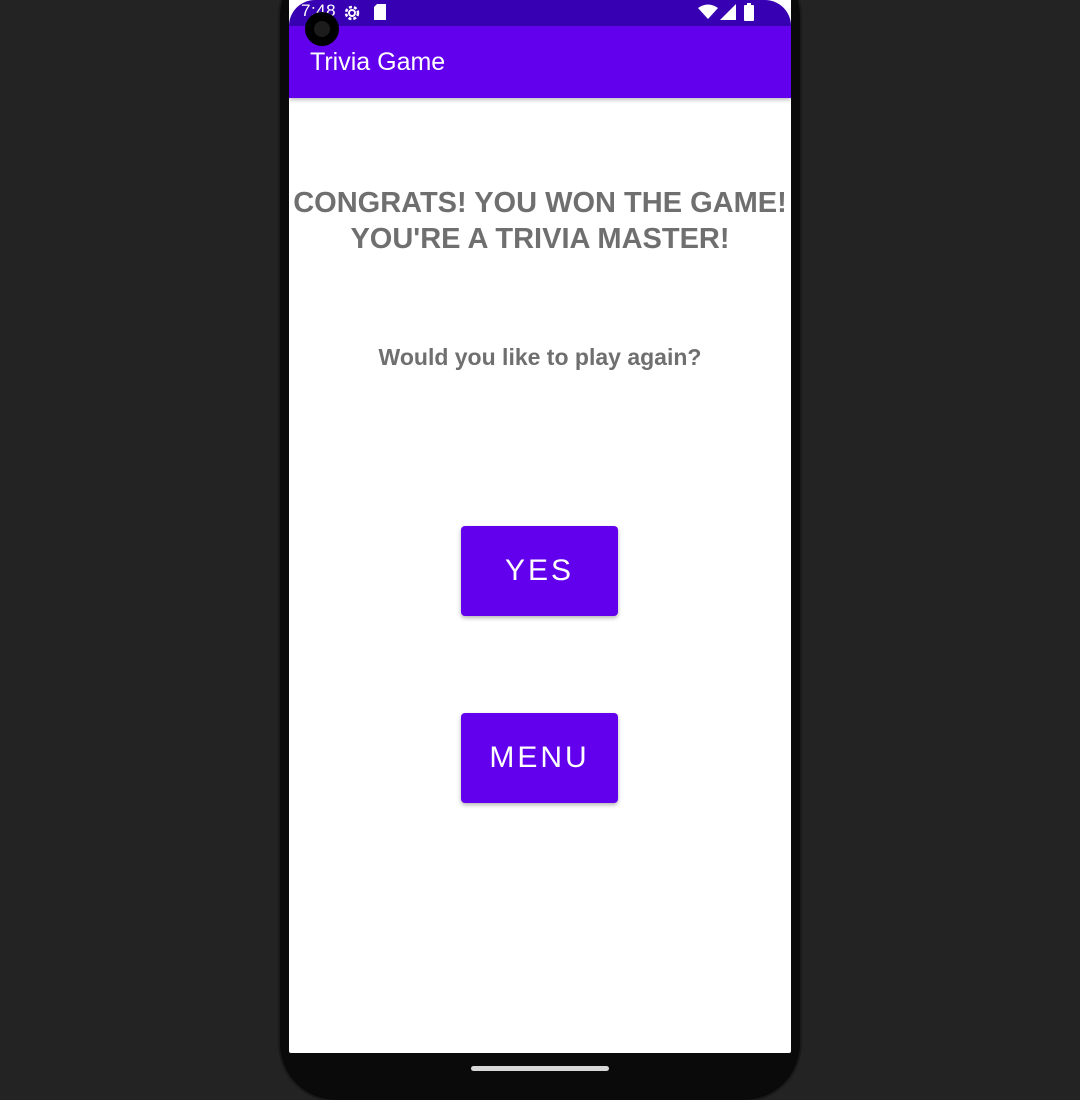 This screenshot has height=1100, width=1080. Describe the element at coordinates (352, 15) in the screenshot. I see `gear-icon` at that location.